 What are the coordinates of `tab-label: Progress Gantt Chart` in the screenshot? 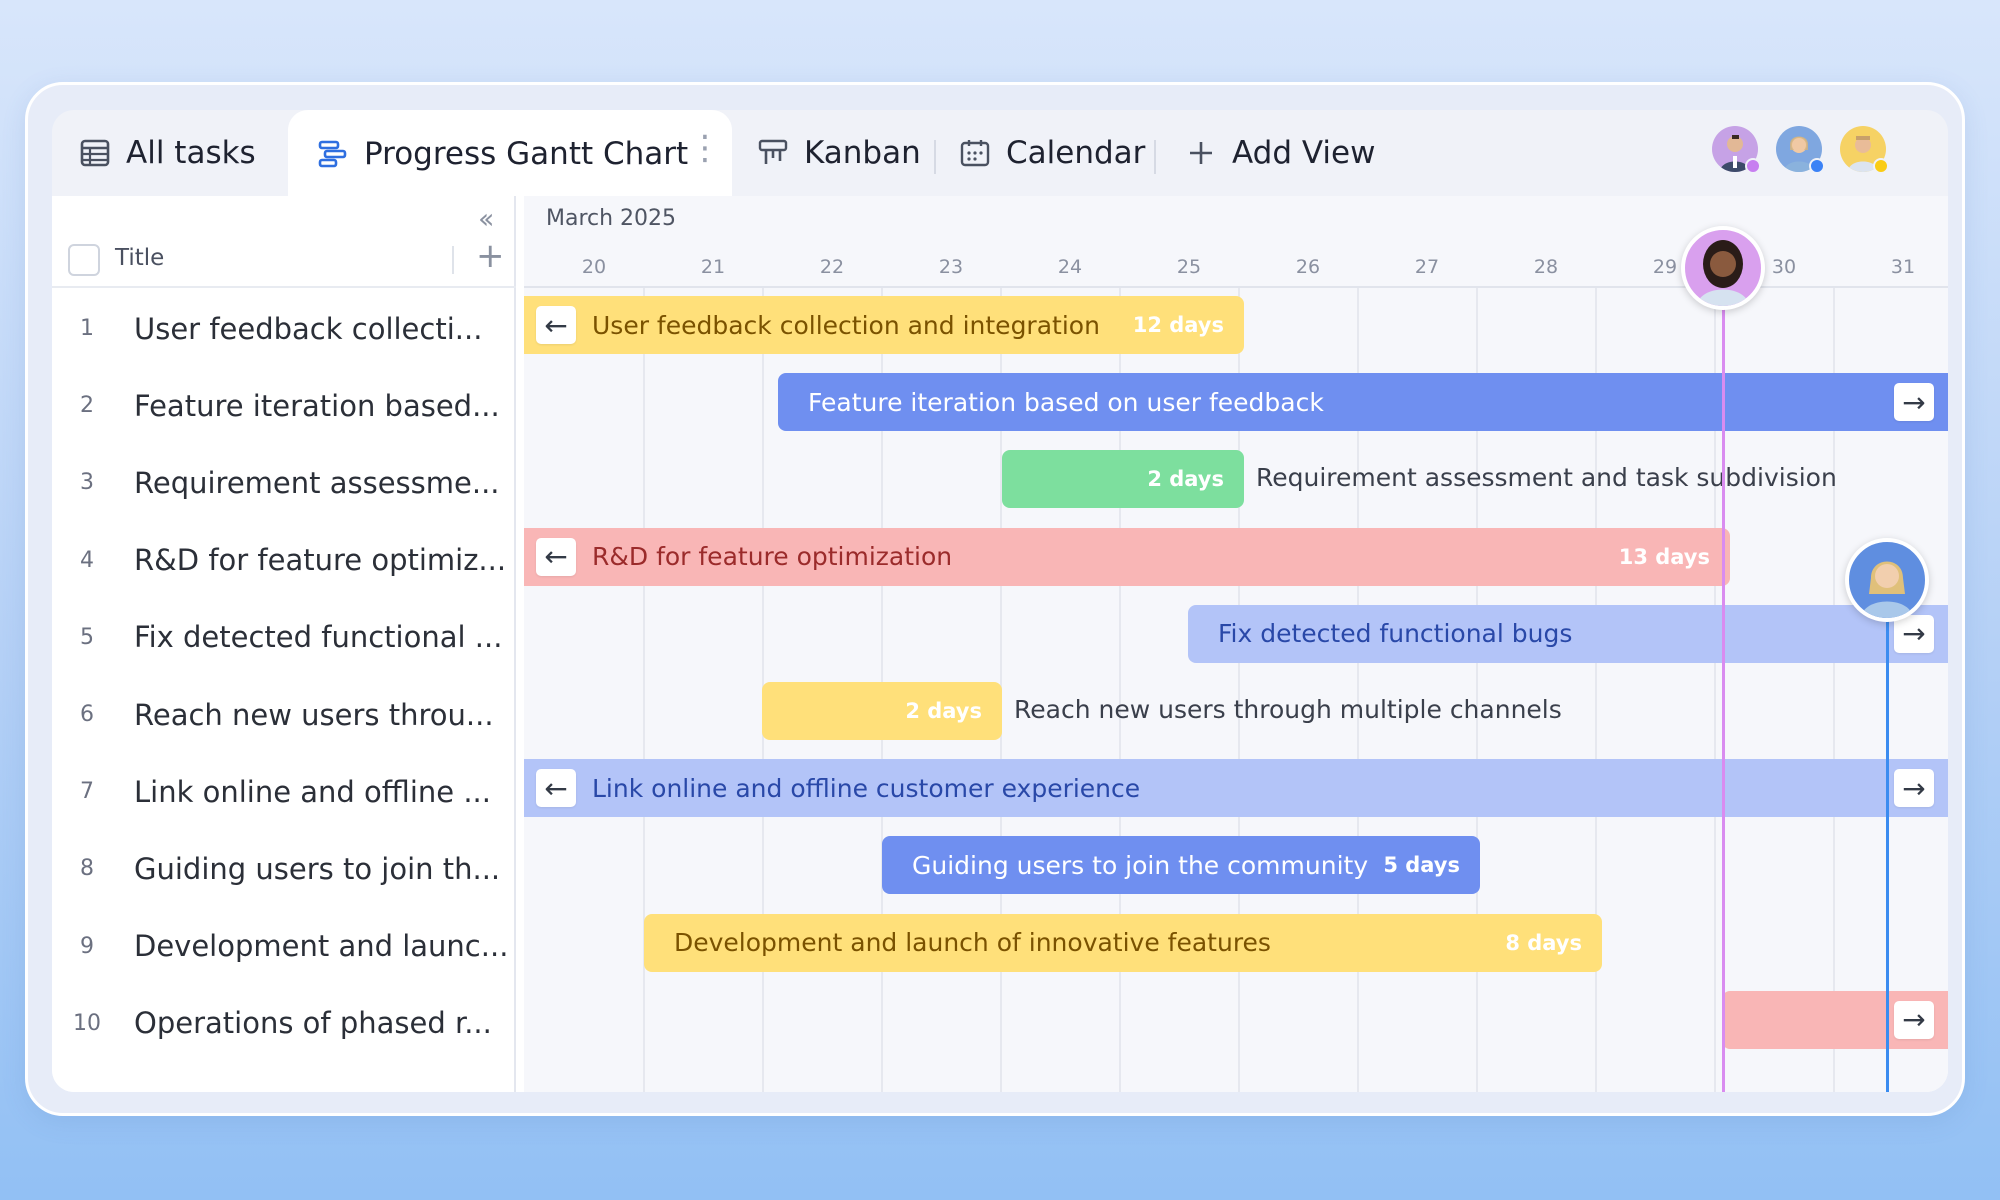 It's located at (526, 154).